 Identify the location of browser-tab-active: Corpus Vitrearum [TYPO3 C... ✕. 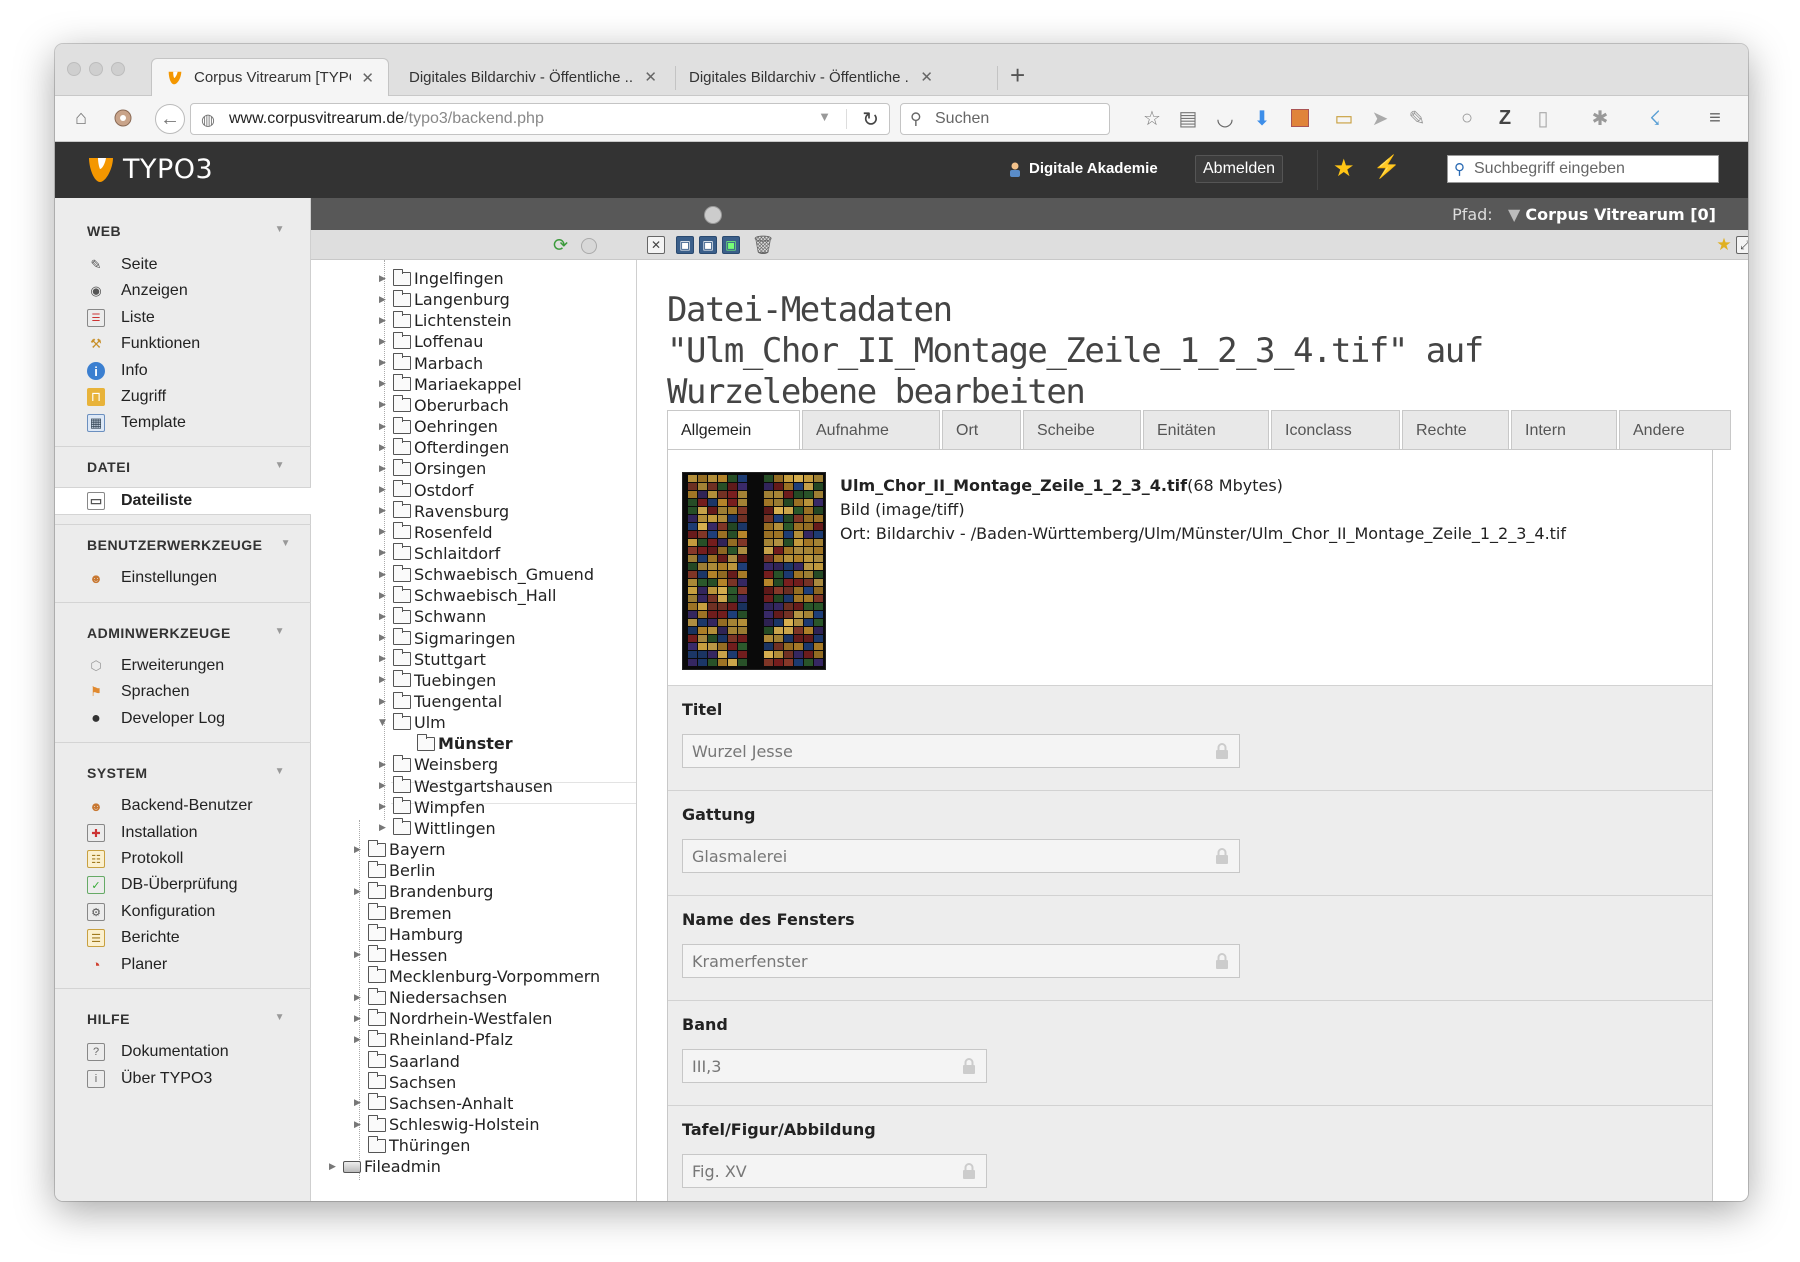
(270, 77).